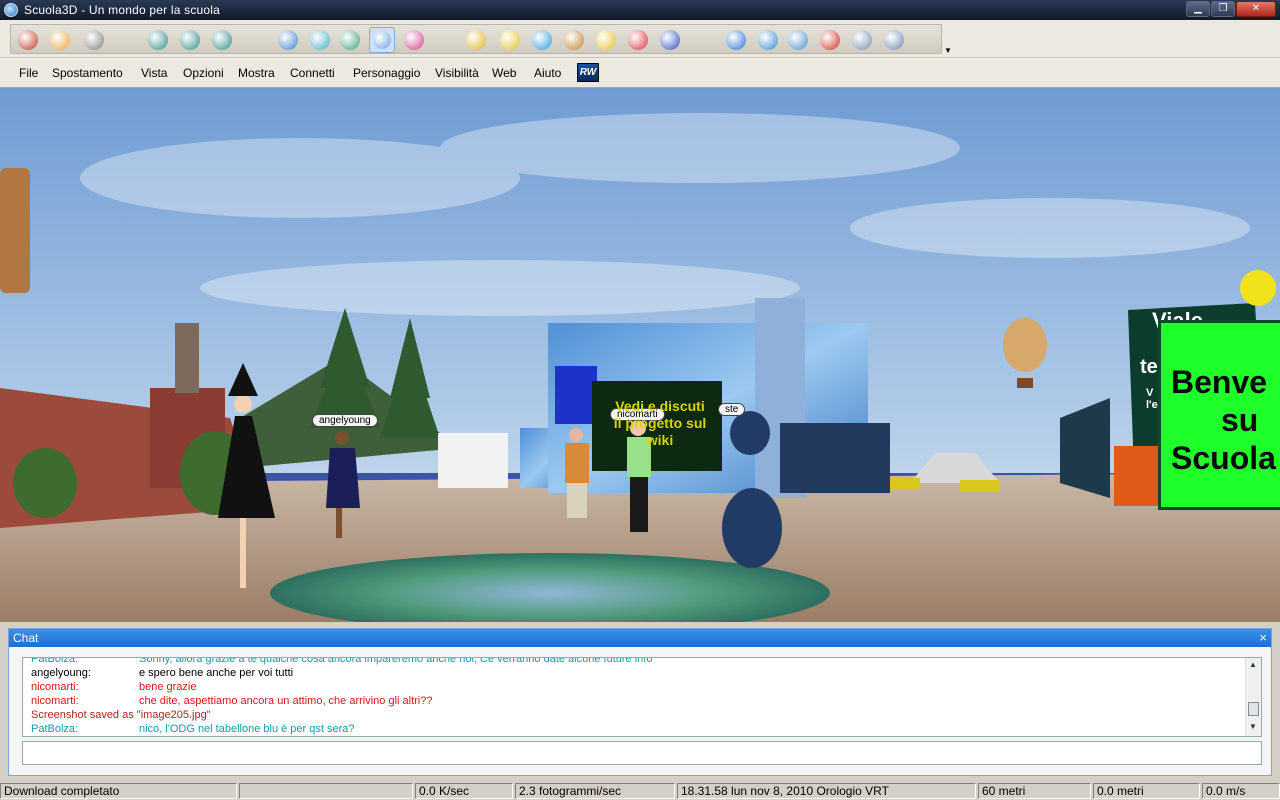 This screenshot has height=800, width=1280. I want to click on menu-web: Web, so click(504, 73).